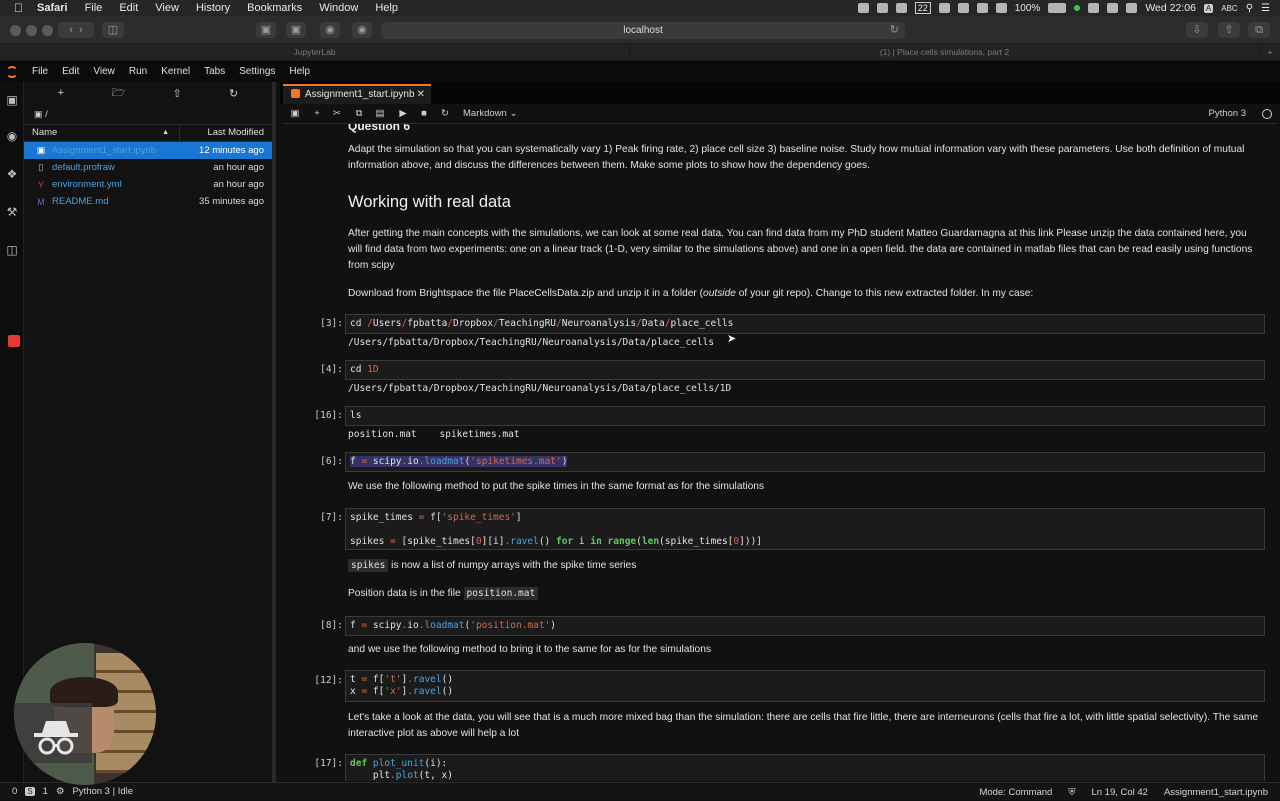 This screenshot has width=1280, height=801. Describe the element at coordinates (945, 52) in the screenshot. I see `safari-tab-place-cells: (1) | Place cells simulations, part 2` at that location.